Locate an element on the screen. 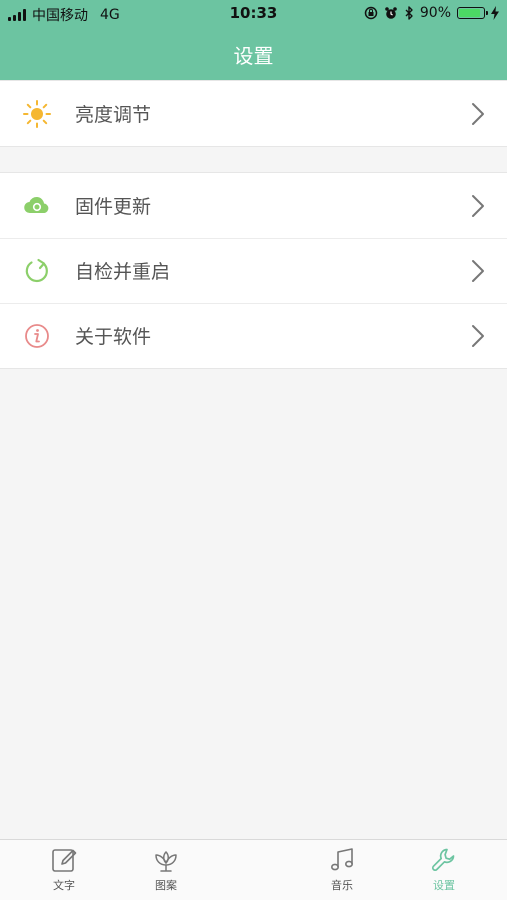 The image size is (507, 900). edit-icon is located at coordinates (64, 860).